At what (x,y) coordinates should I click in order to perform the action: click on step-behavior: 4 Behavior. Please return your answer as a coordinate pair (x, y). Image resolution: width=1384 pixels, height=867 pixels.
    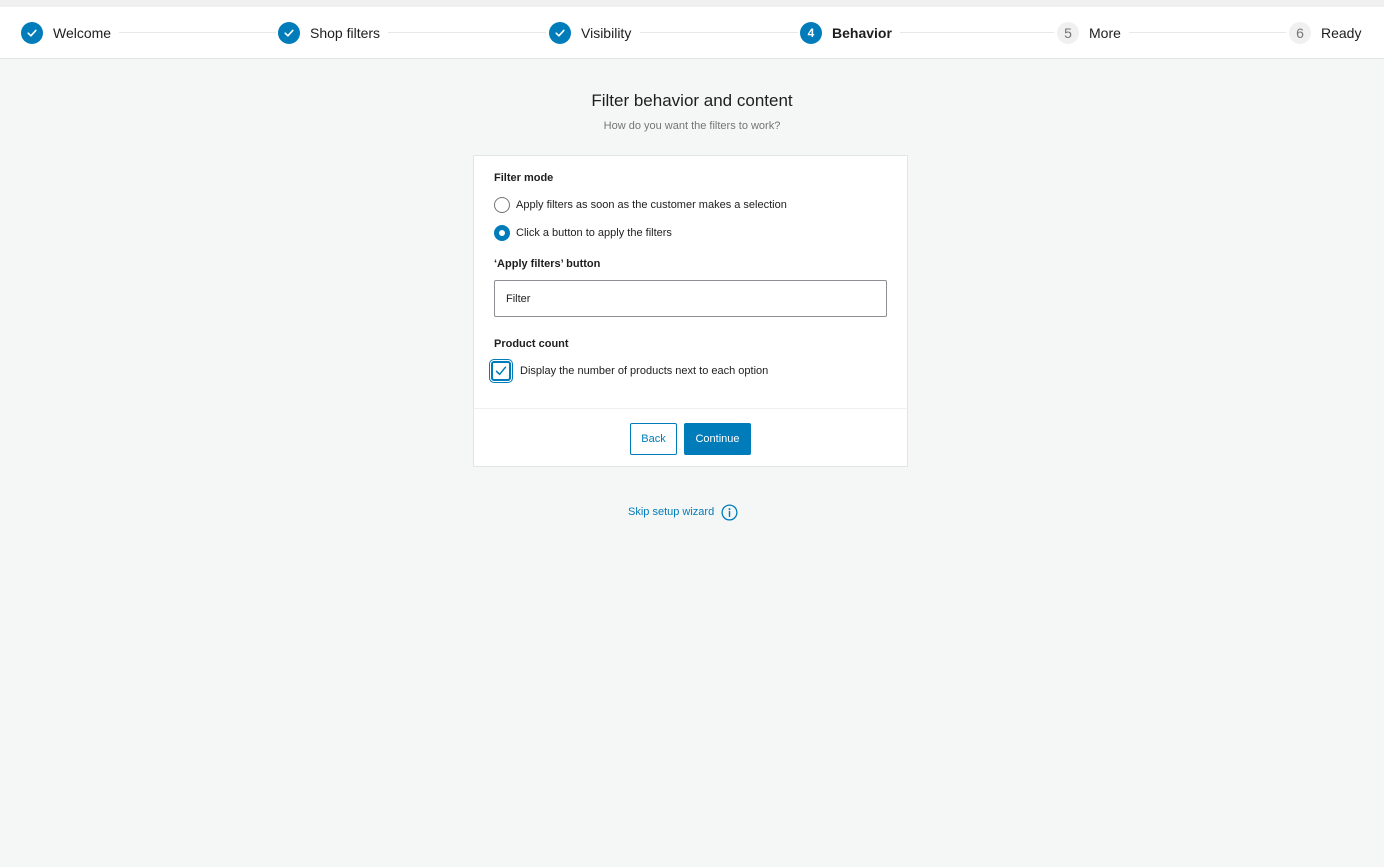
    Looking at the image, I should click on (850, 33).